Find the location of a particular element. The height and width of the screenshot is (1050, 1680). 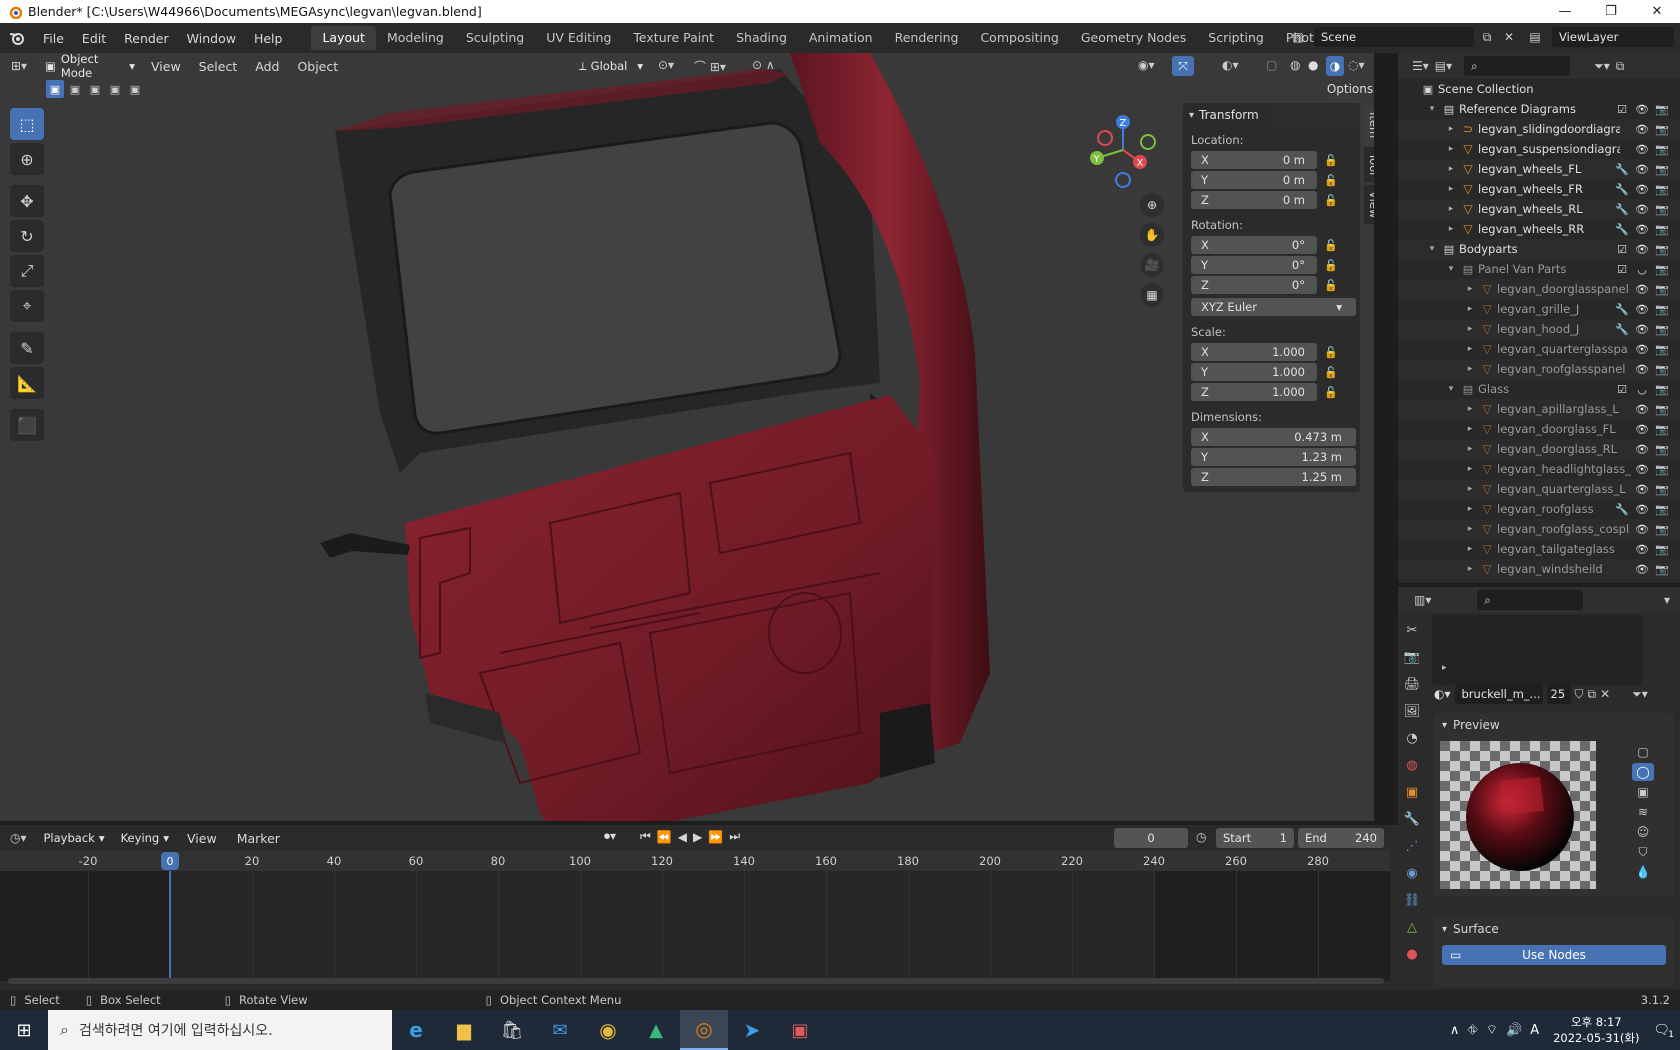

outliner-object: ▸ ▽ legvan_wheels_RL 🔧 👁 📷 is located at coordinates (1539, 209).